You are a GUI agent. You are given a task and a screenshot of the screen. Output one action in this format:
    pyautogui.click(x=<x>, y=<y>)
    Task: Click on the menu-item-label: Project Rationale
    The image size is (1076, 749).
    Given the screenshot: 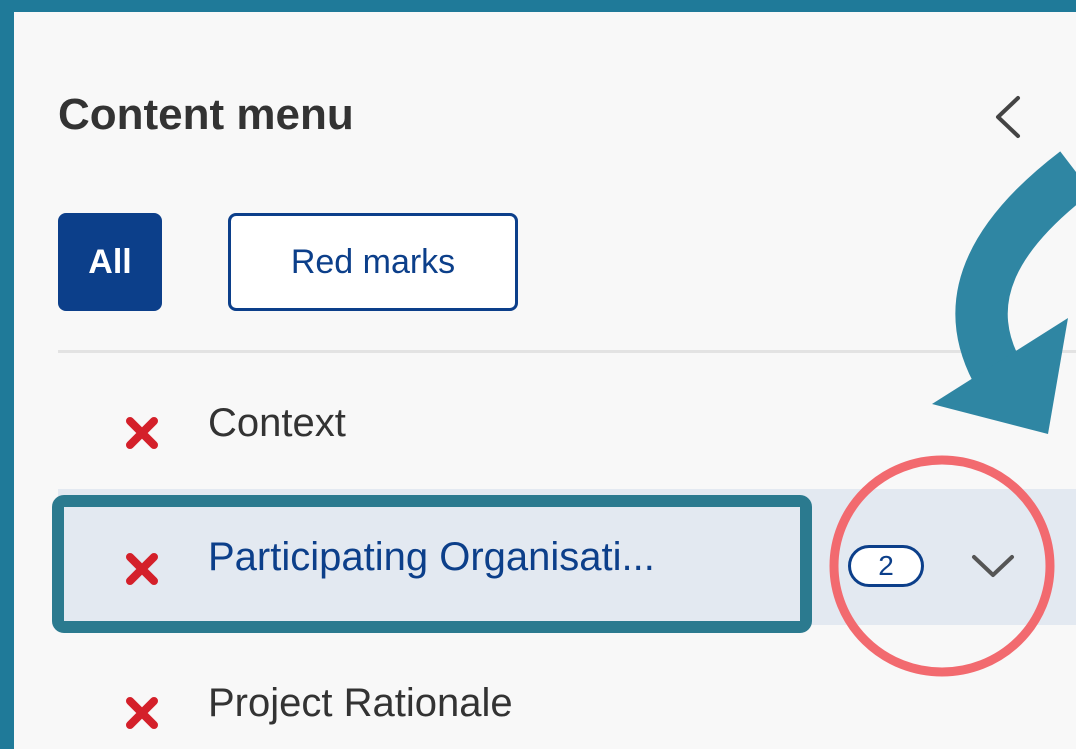 What is the action you would take?
    pyautogui.click(x=360, y=703)
    